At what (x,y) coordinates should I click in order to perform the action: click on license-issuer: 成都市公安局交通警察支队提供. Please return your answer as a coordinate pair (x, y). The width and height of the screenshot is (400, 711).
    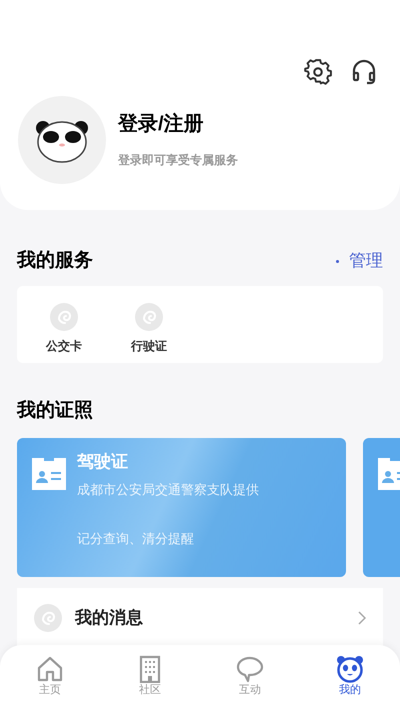
    Looking at the image, I should click on (168, 489).